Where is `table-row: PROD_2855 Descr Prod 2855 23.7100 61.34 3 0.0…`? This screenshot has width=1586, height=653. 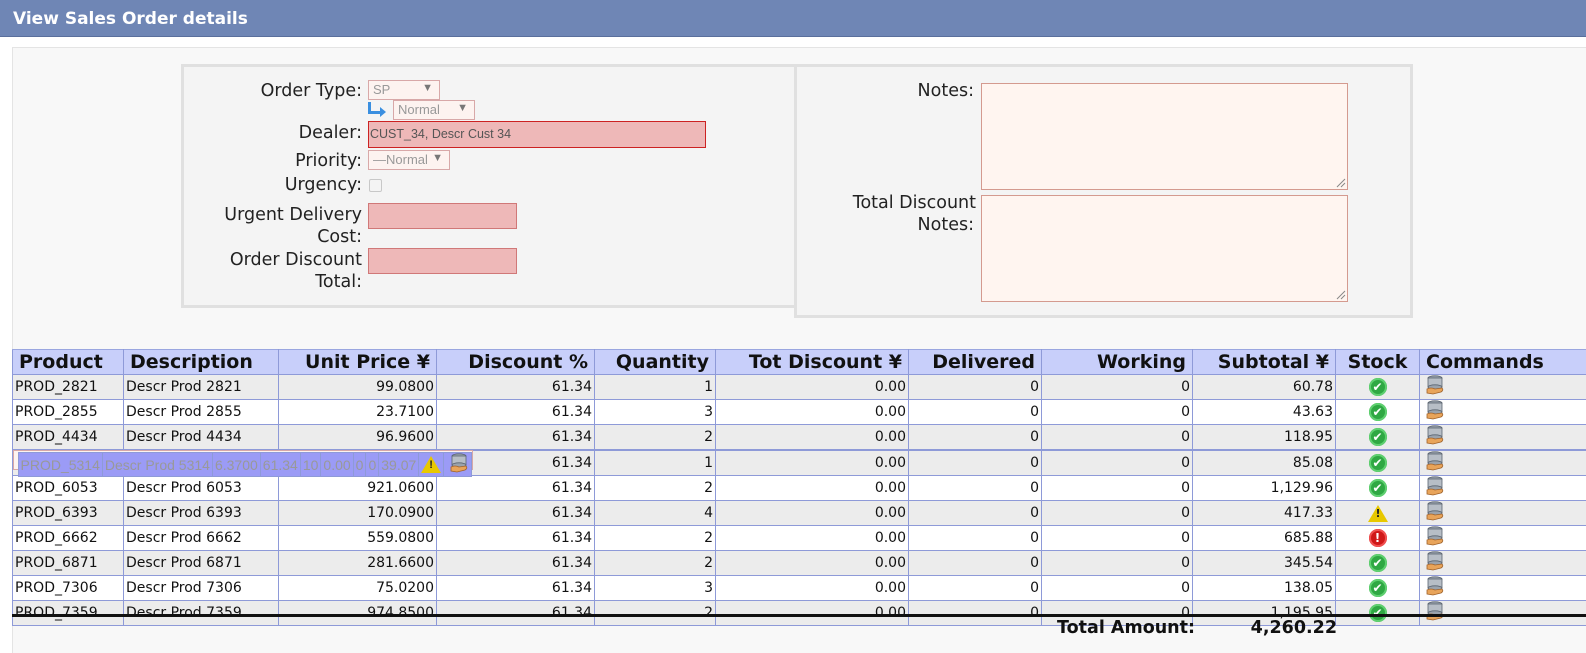 table-row: PROD_2855 Descr Prod 2855 23.7100 61.34 3 0.0… is located at coordinates (799, 412).